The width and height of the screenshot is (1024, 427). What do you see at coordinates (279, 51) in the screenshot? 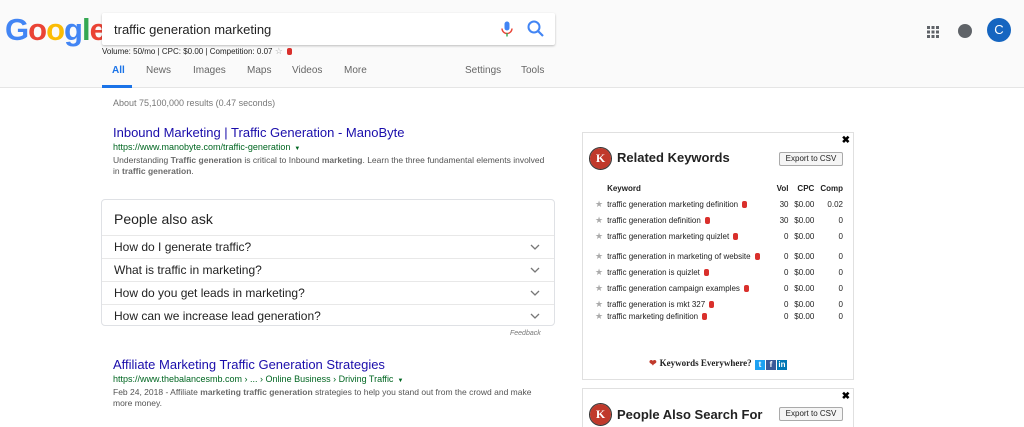
I see `star-icon: ☆` at bounding box center [279, 51].